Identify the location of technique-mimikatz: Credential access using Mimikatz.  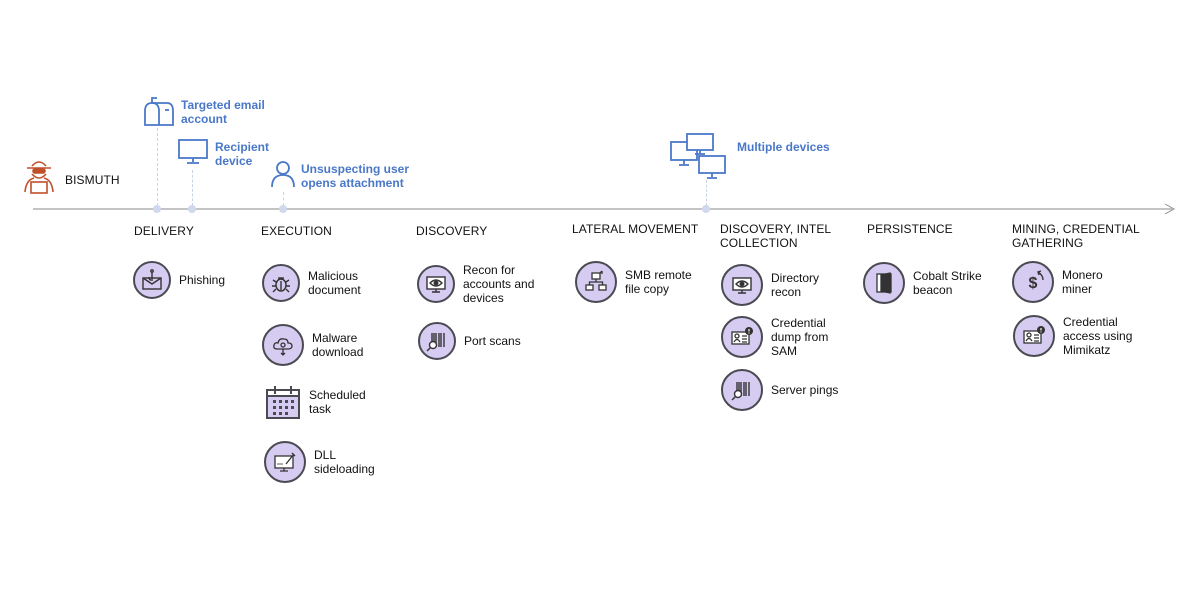
(1085, 336).